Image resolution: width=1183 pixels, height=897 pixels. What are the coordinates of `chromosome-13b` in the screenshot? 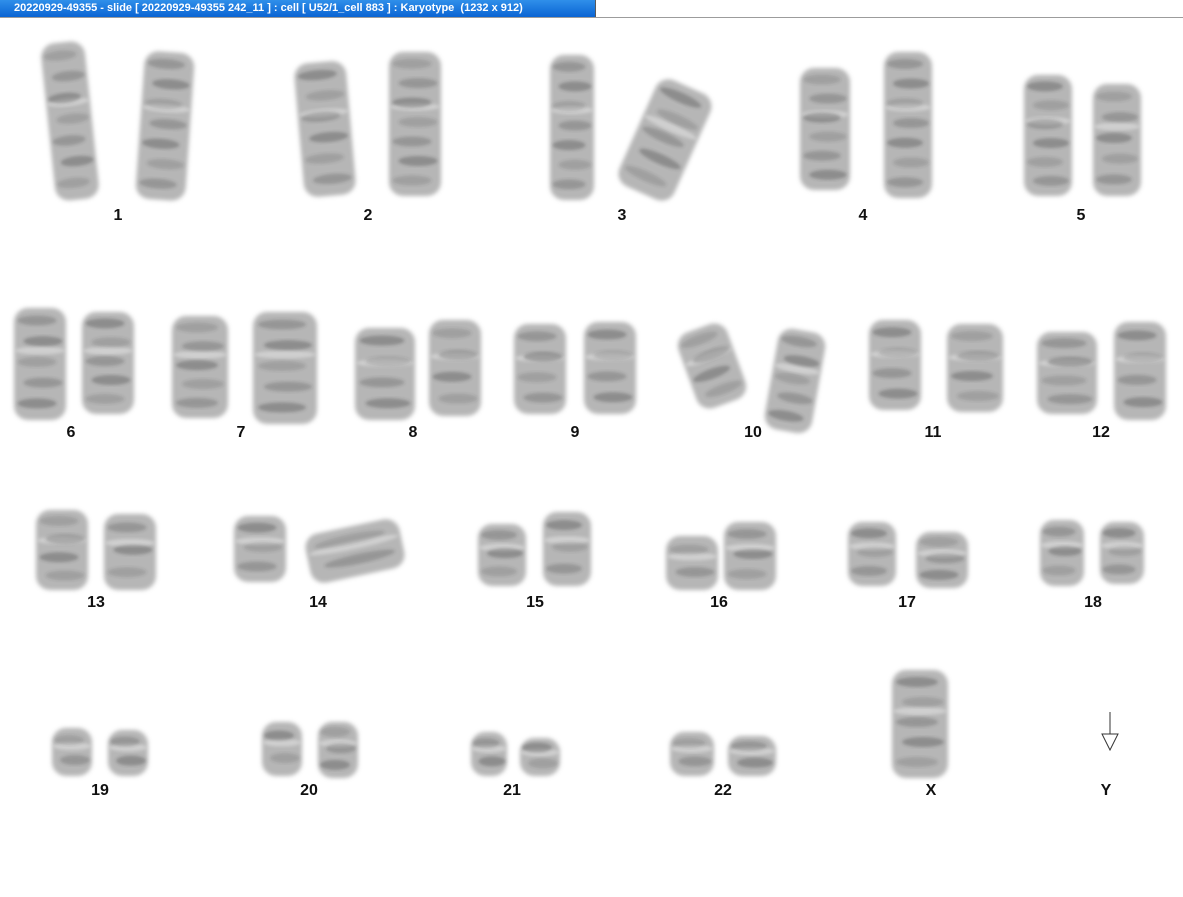 It's located at (130, 552).